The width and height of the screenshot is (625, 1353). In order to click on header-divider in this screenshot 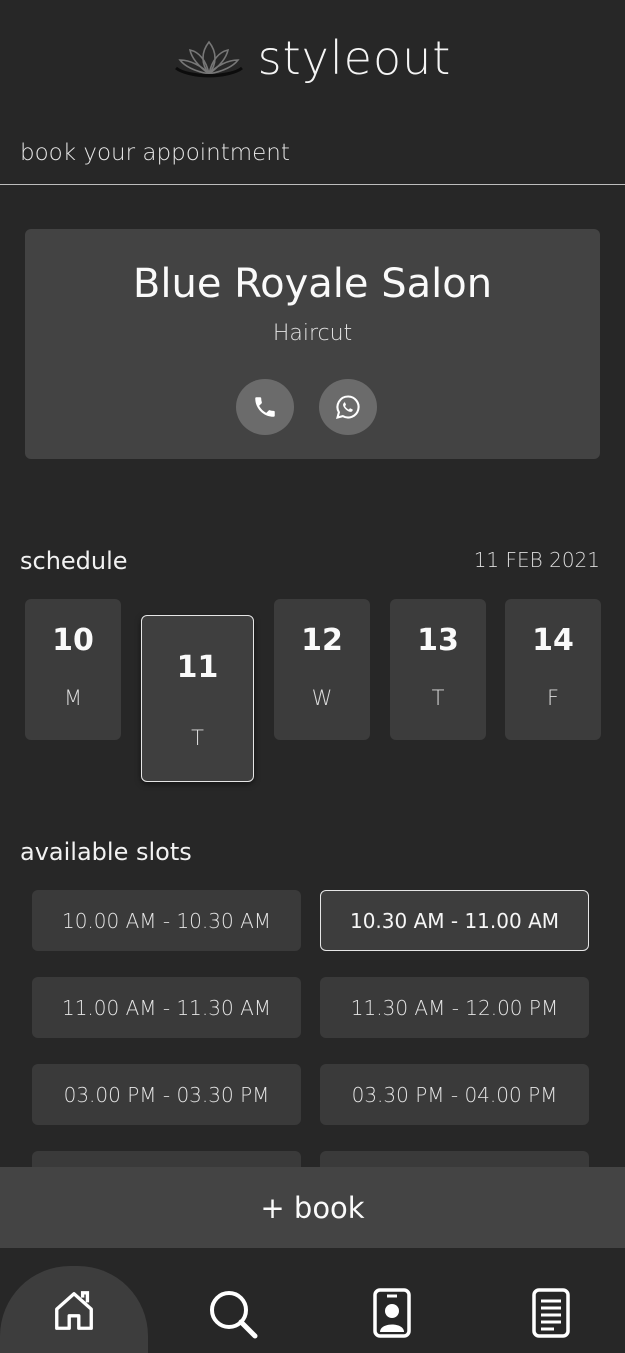, I will do `click(312, 184)`.